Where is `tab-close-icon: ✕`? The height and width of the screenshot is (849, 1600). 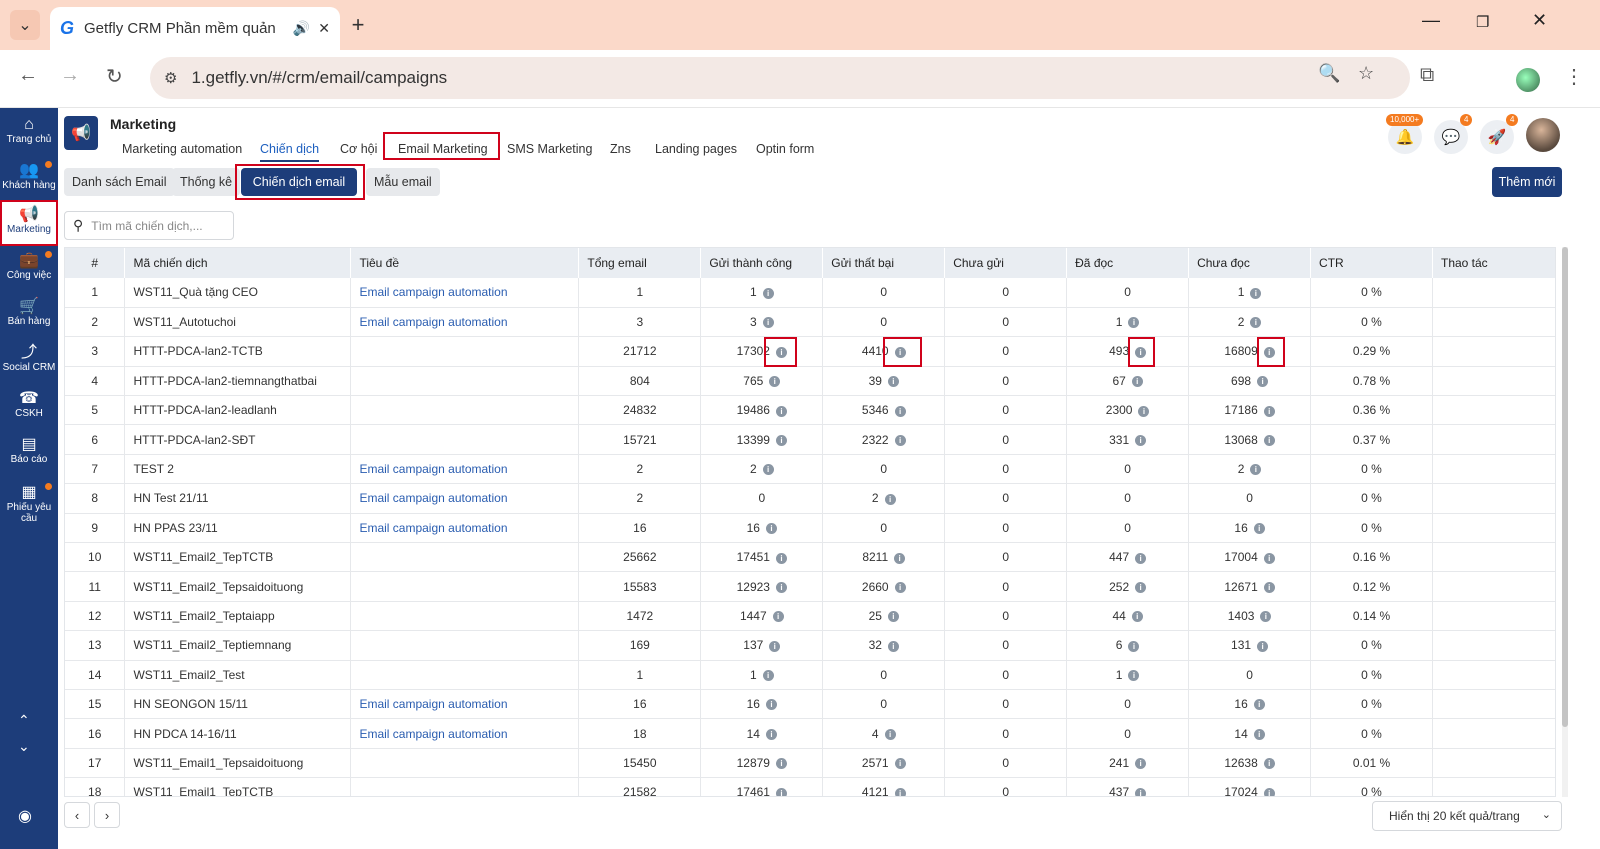
tab-close-icon: ✕ is located at coordinates (324, 28).